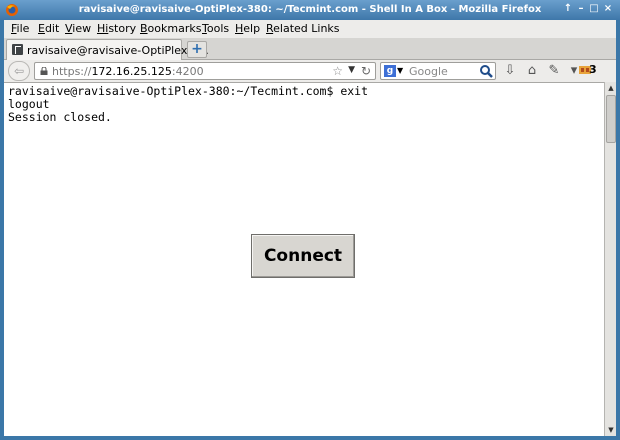 Image resolution: width=620 pixels, height=440 pixels. I want to click on home-icon: ⌂, so click(532, 71).